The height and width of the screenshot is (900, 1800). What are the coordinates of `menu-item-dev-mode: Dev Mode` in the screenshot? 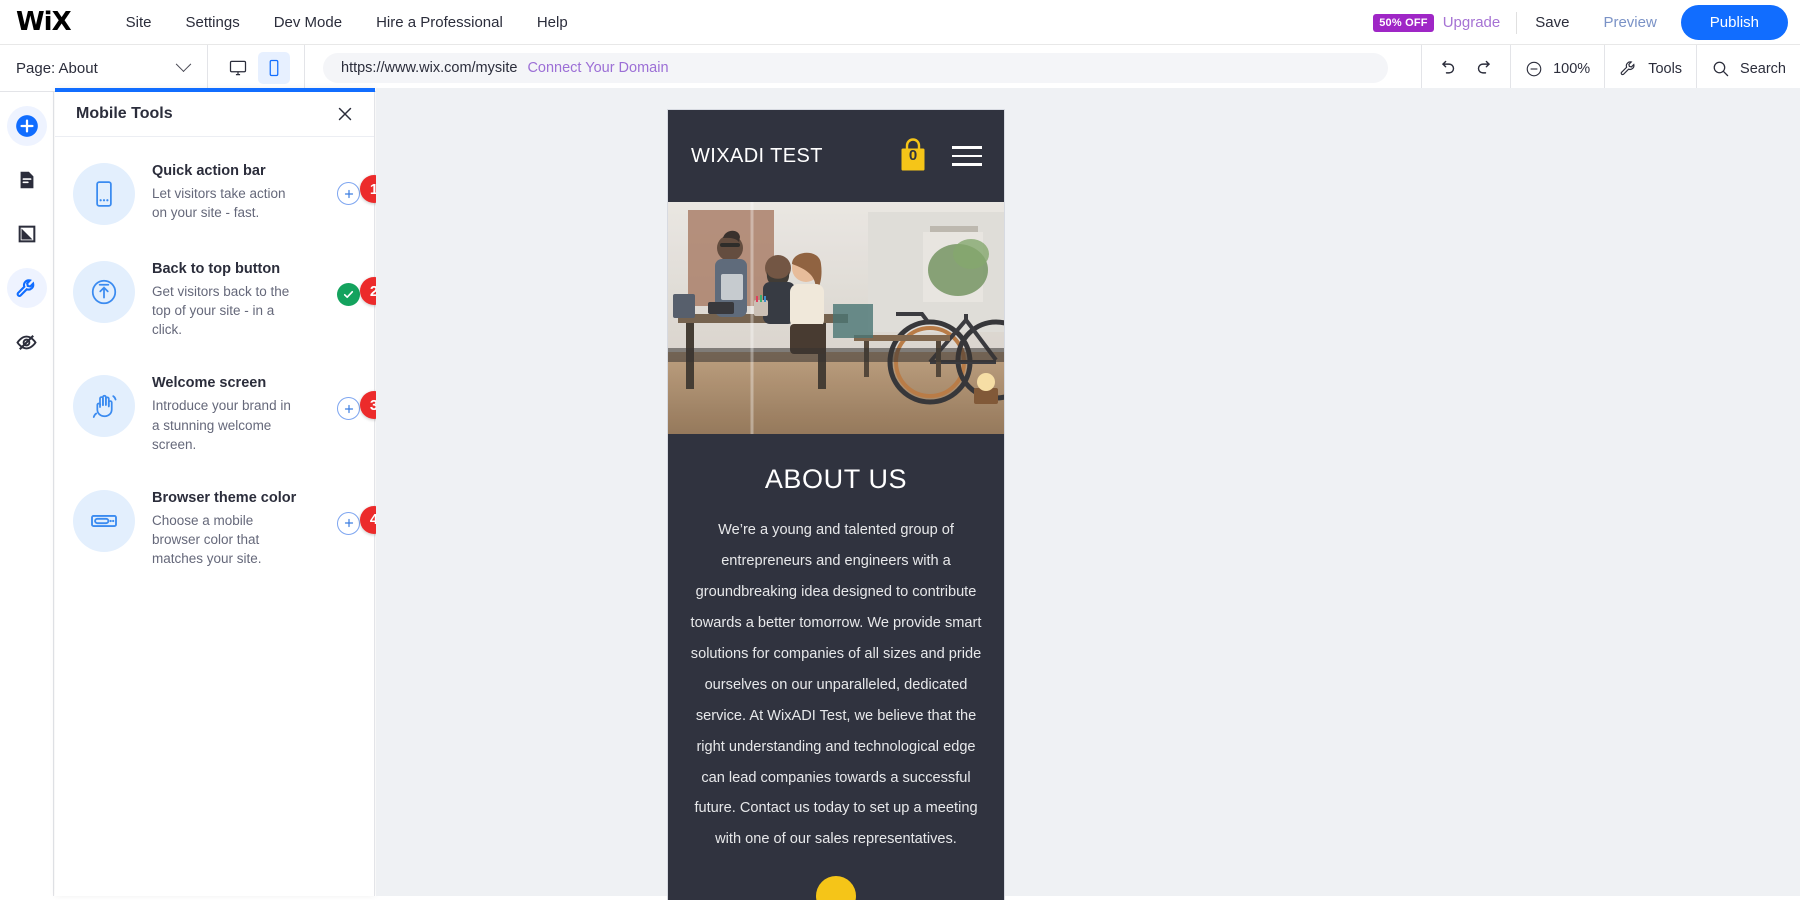 It's located at (308, 22).